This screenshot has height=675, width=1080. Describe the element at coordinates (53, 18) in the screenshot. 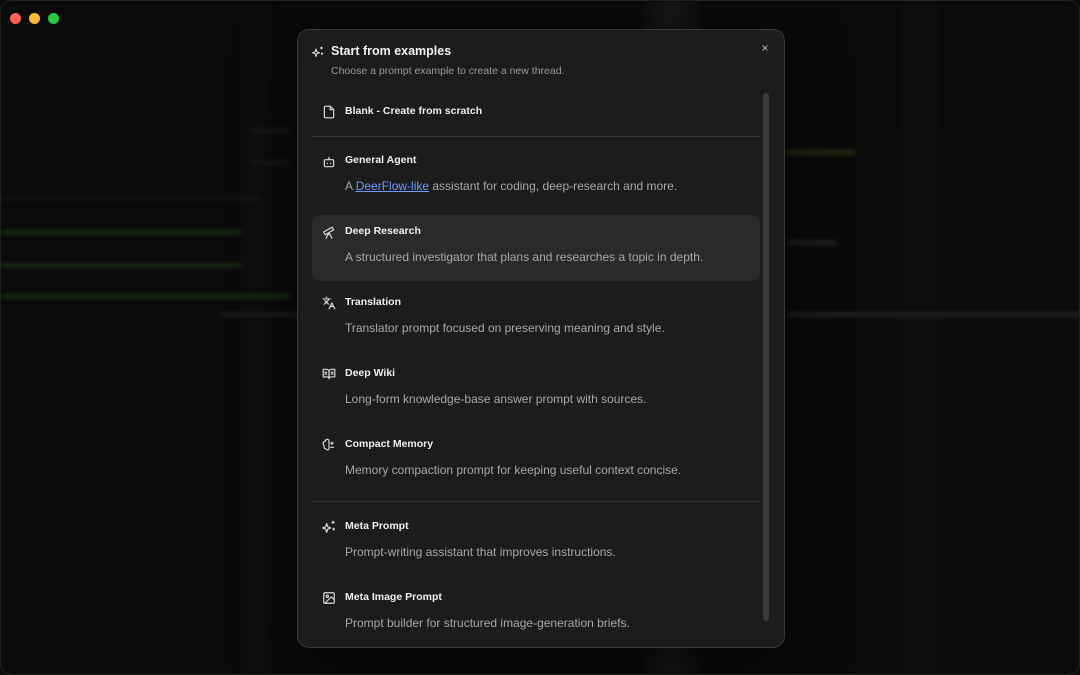

I see `maximize-window-button` at that location.